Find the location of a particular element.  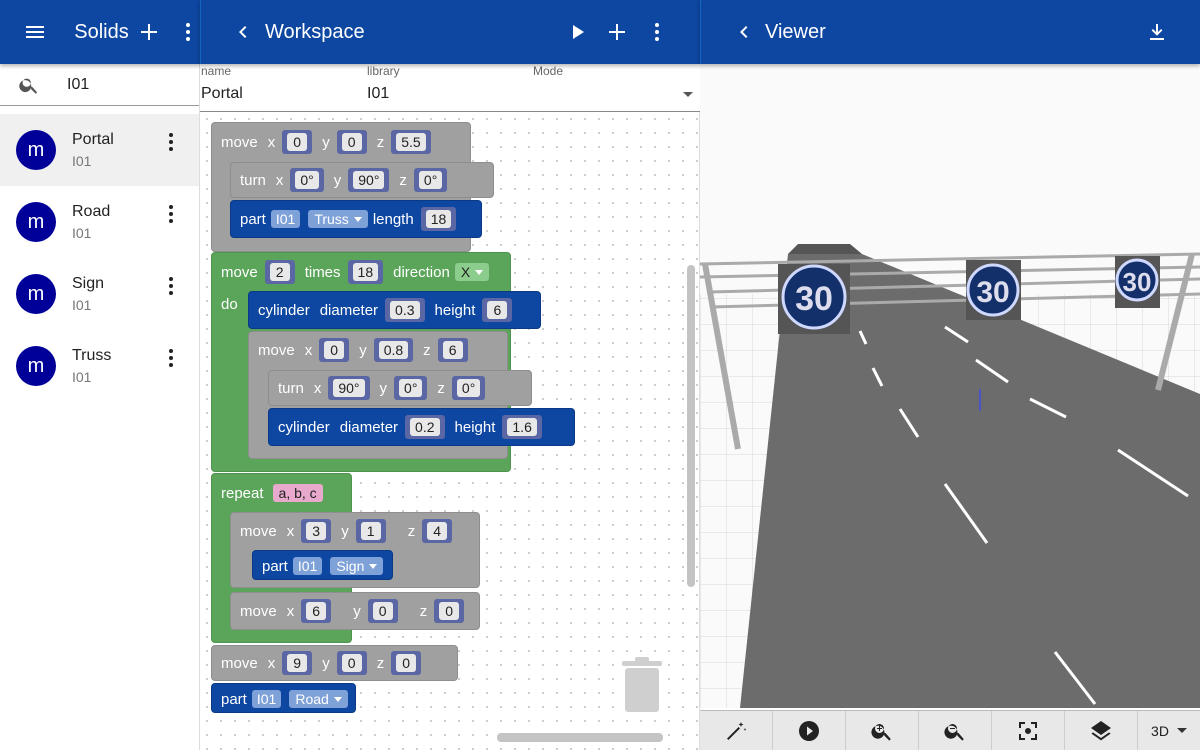

vertical-scrollbar is located at coordinates (691, 426).